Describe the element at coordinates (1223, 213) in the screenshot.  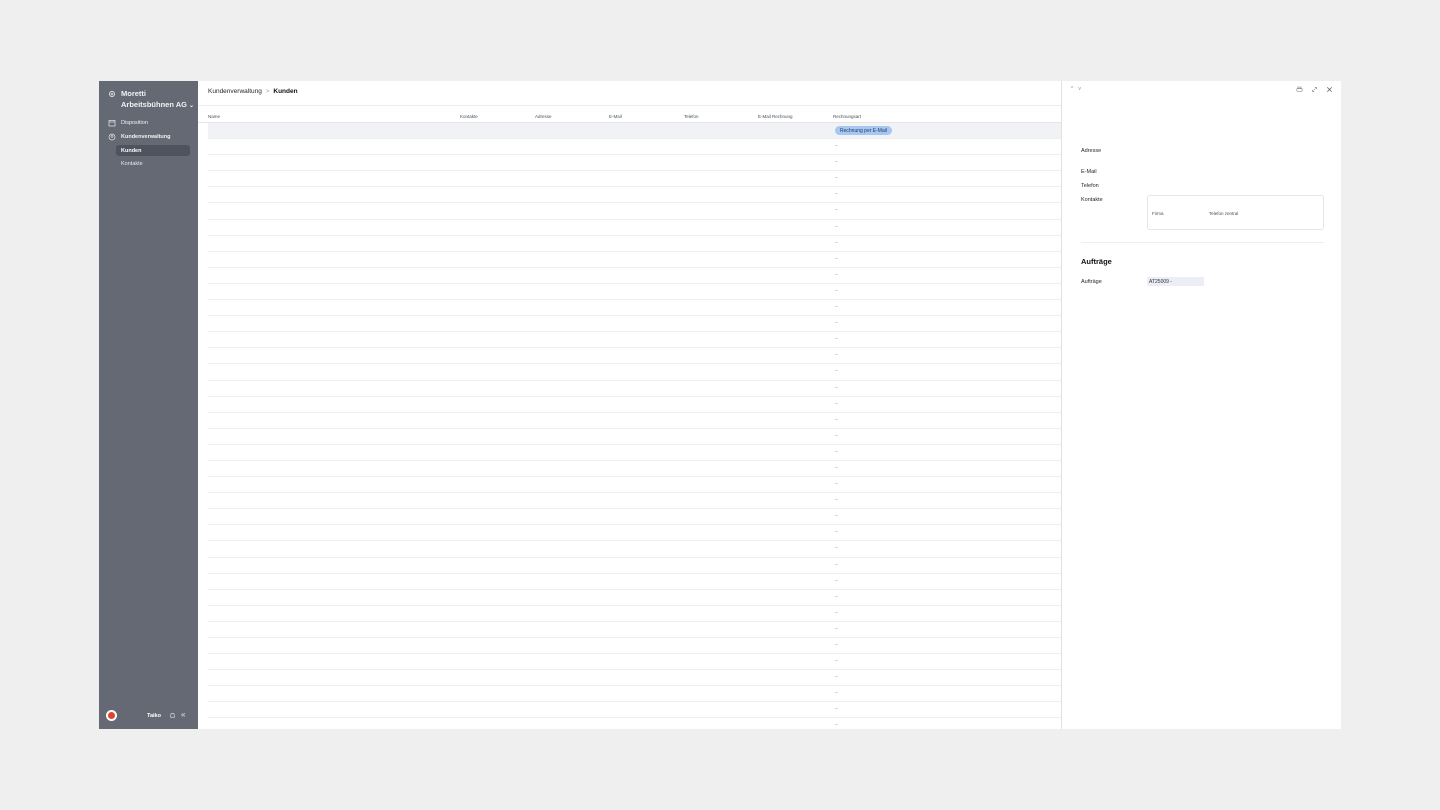
I see `contacts-header-telefon-zentral: Telefon zentral` at that location.